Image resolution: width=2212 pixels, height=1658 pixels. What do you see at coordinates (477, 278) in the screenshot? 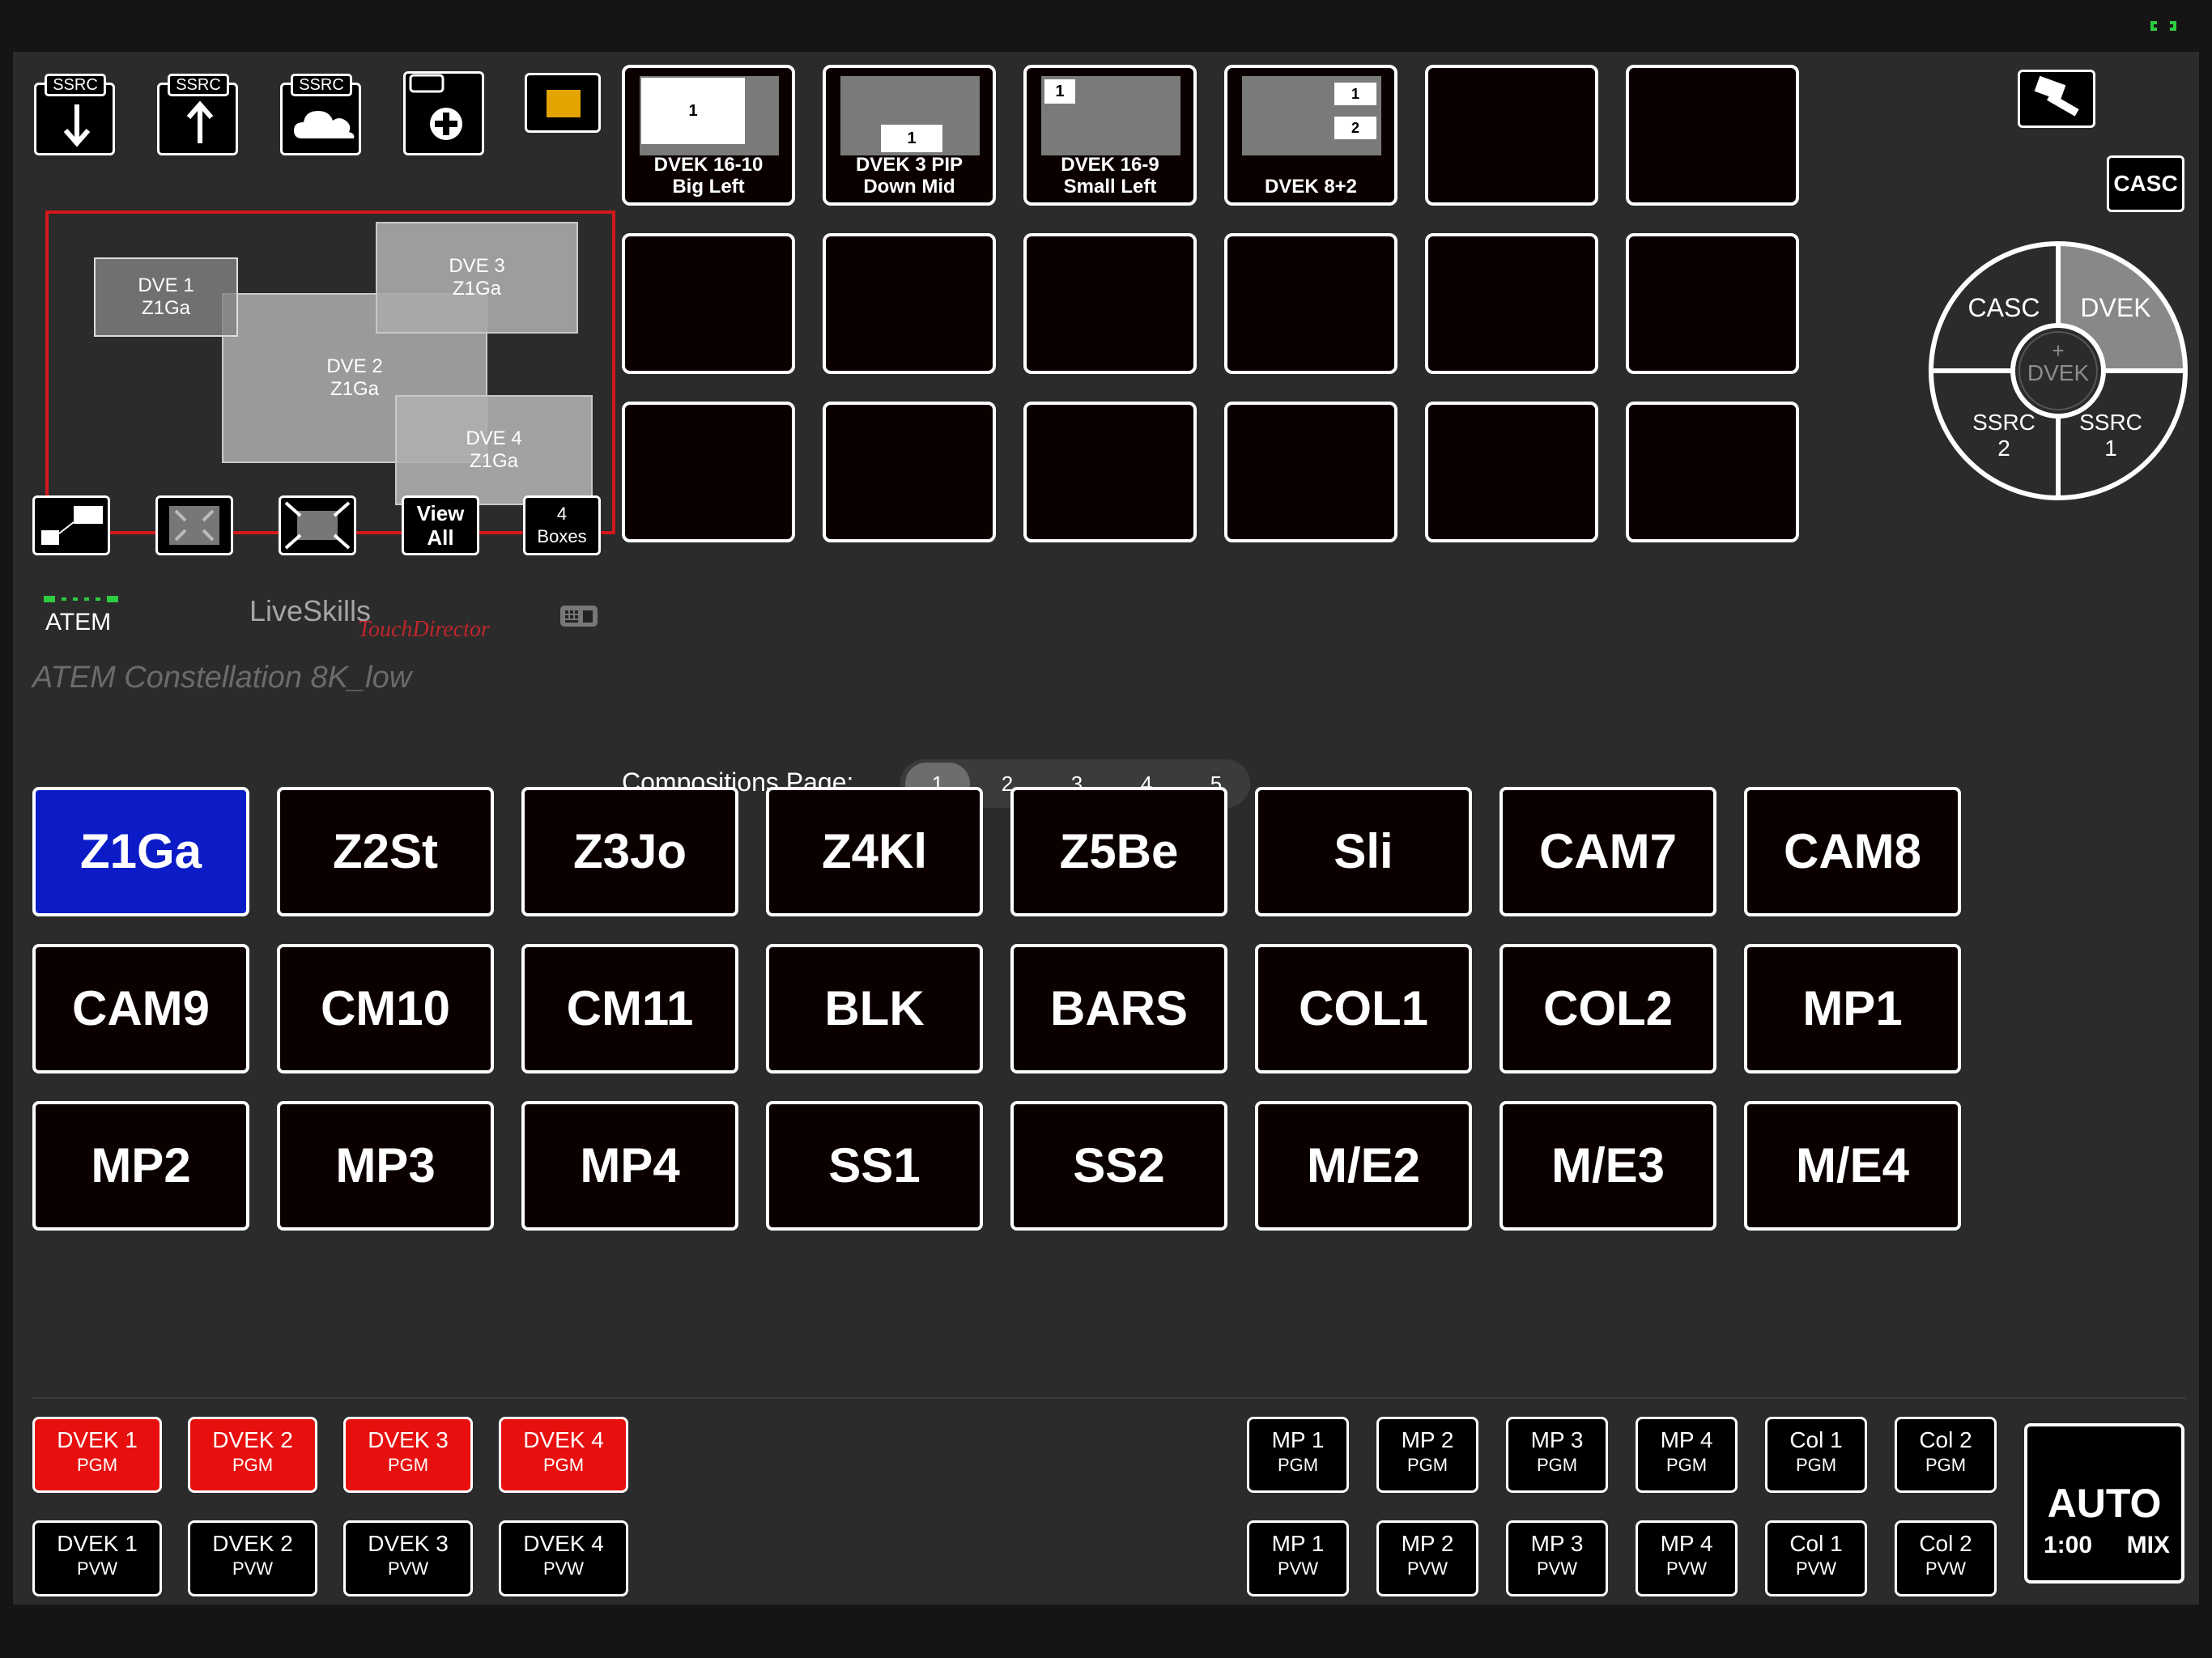
I see `dve-box-3: DVE 3 Z1Ga` at bounding box center [477, 278].